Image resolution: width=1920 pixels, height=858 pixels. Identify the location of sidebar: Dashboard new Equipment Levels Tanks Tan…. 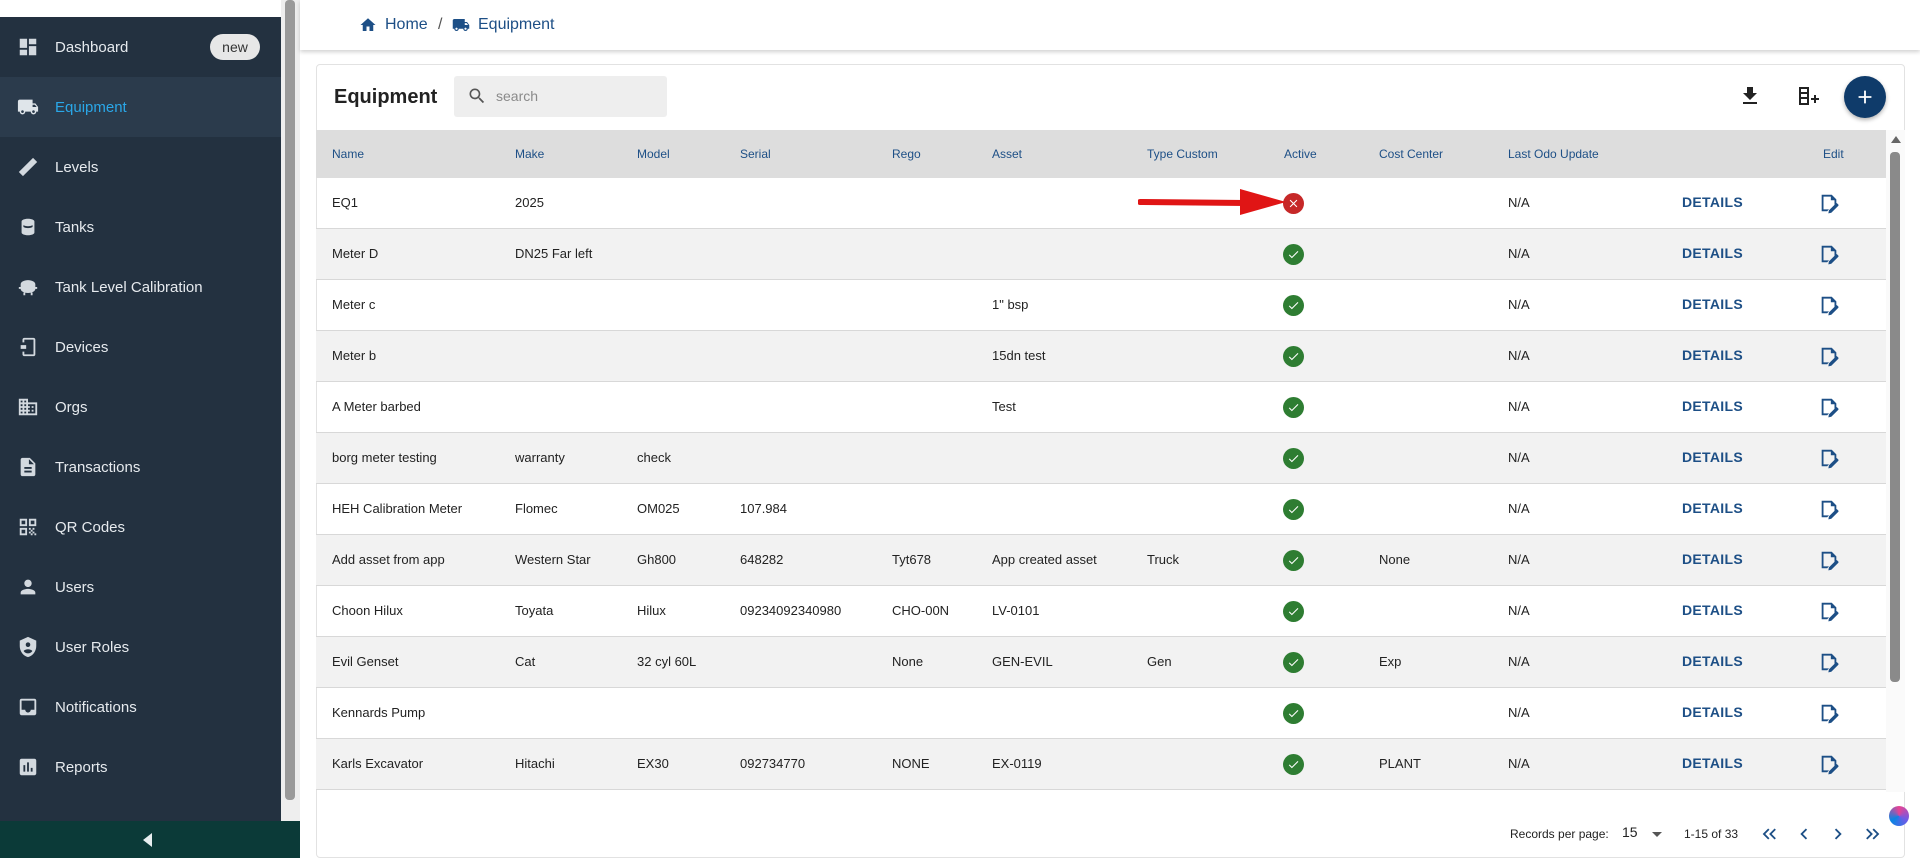
(140, 419).